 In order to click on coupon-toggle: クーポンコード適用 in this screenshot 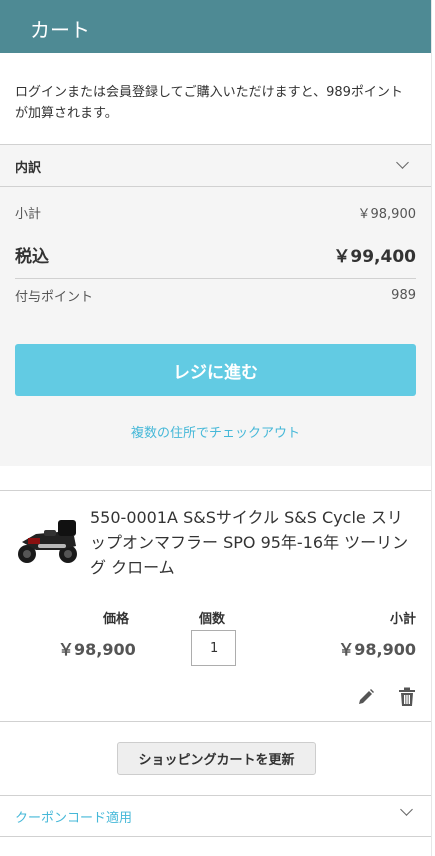, I will do `click(73, 816)`.